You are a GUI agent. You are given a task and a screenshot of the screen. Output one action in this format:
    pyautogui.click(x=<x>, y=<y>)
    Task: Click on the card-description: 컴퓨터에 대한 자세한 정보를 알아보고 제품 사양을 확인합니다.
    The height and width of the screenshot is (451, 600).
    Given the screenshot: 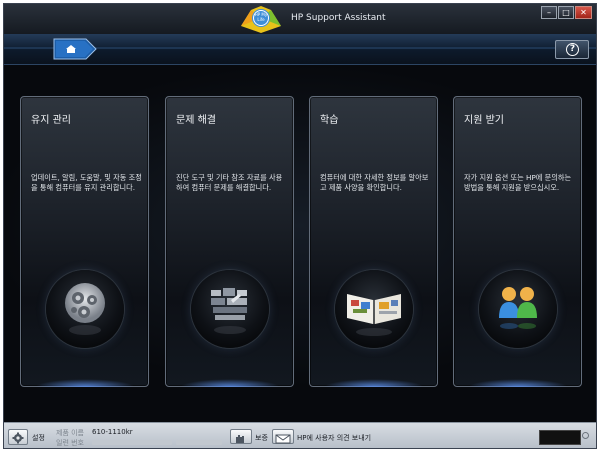 What is the action you would take?
    pyautogui.click(x=374, y=182)
    